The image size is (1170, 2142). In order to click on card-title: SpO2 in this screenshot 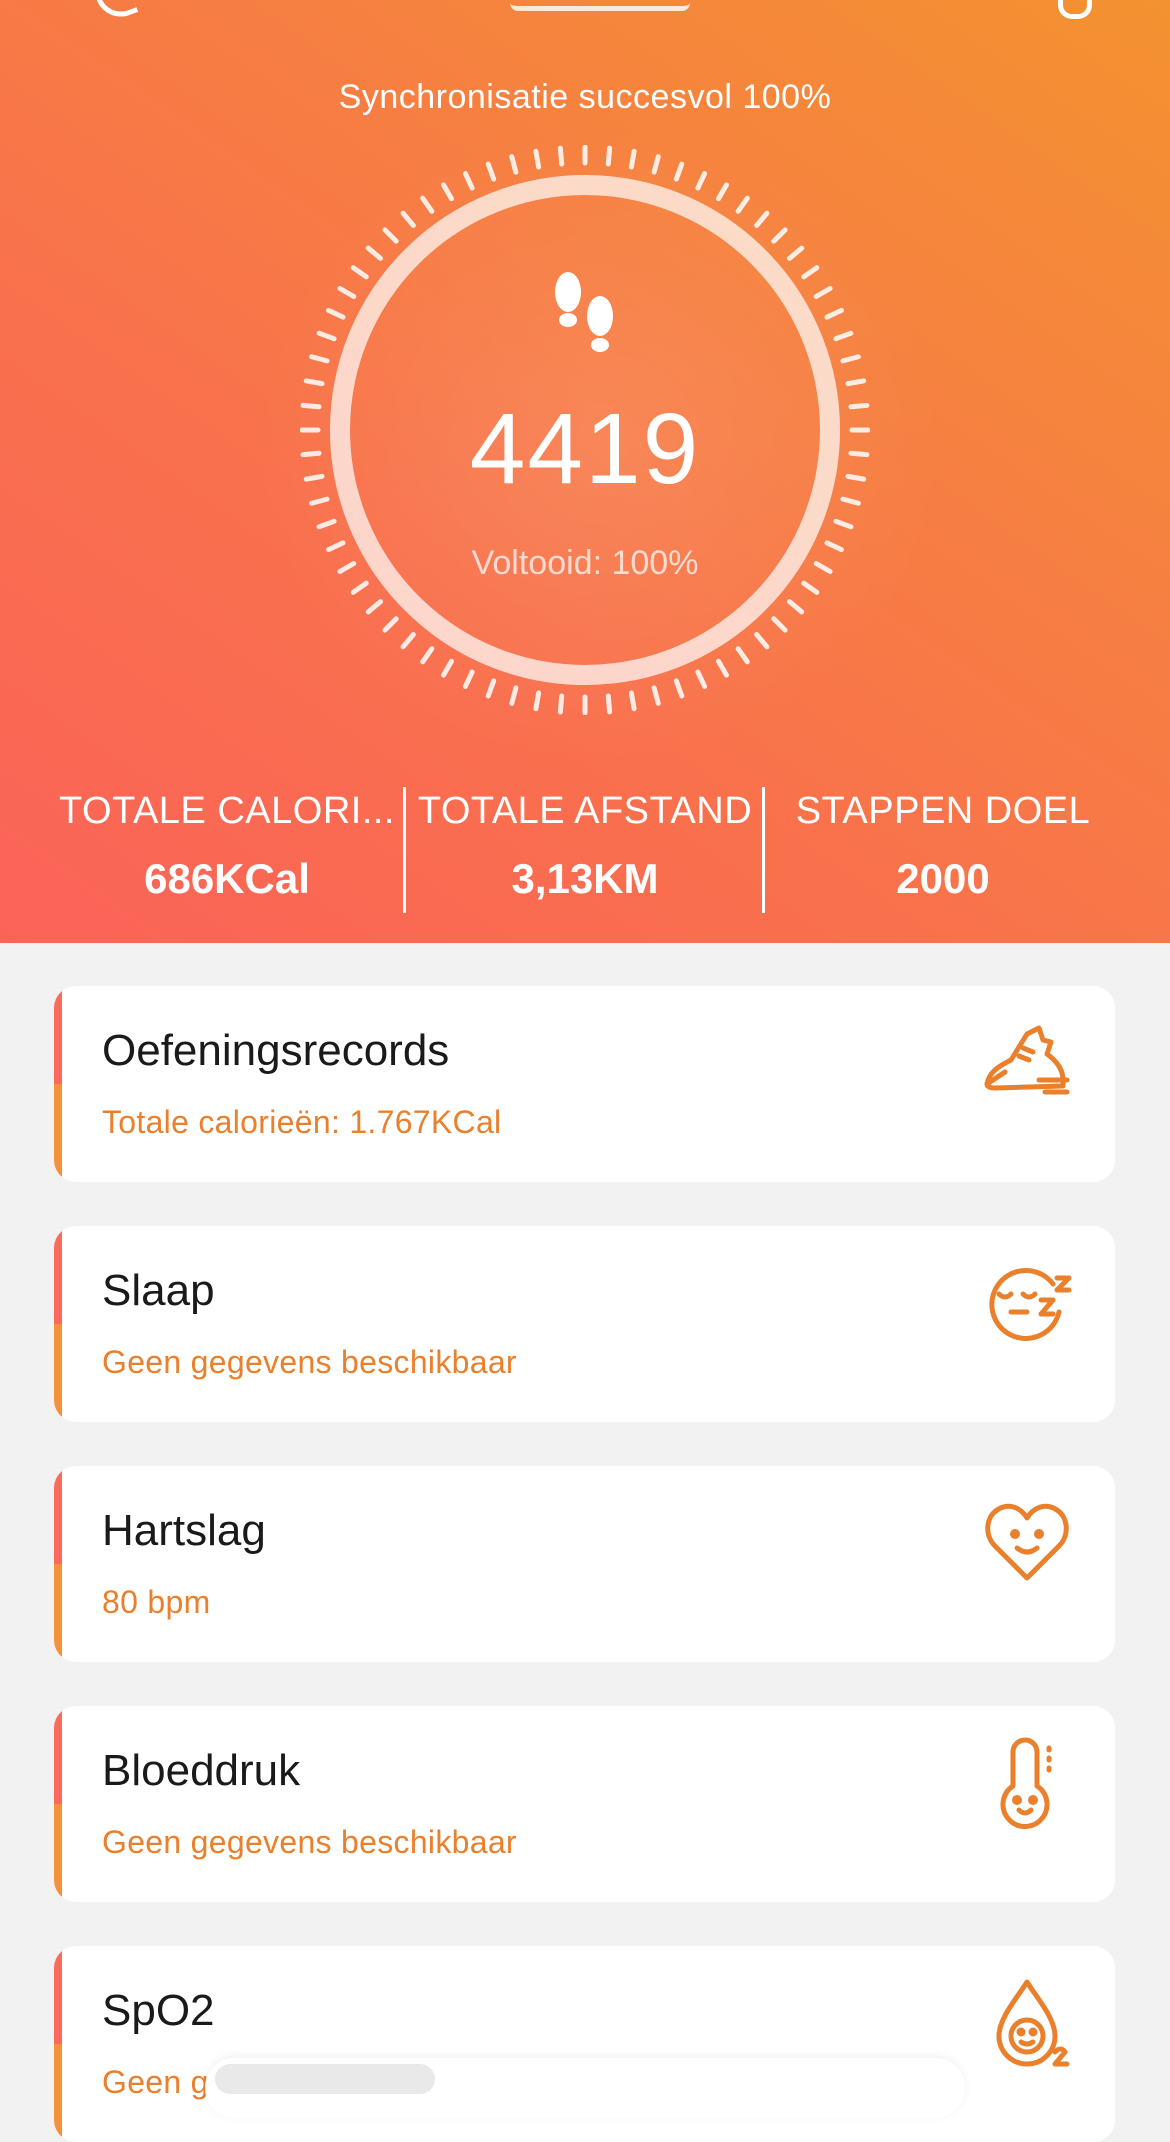, I will do `click(158, 2010)`.